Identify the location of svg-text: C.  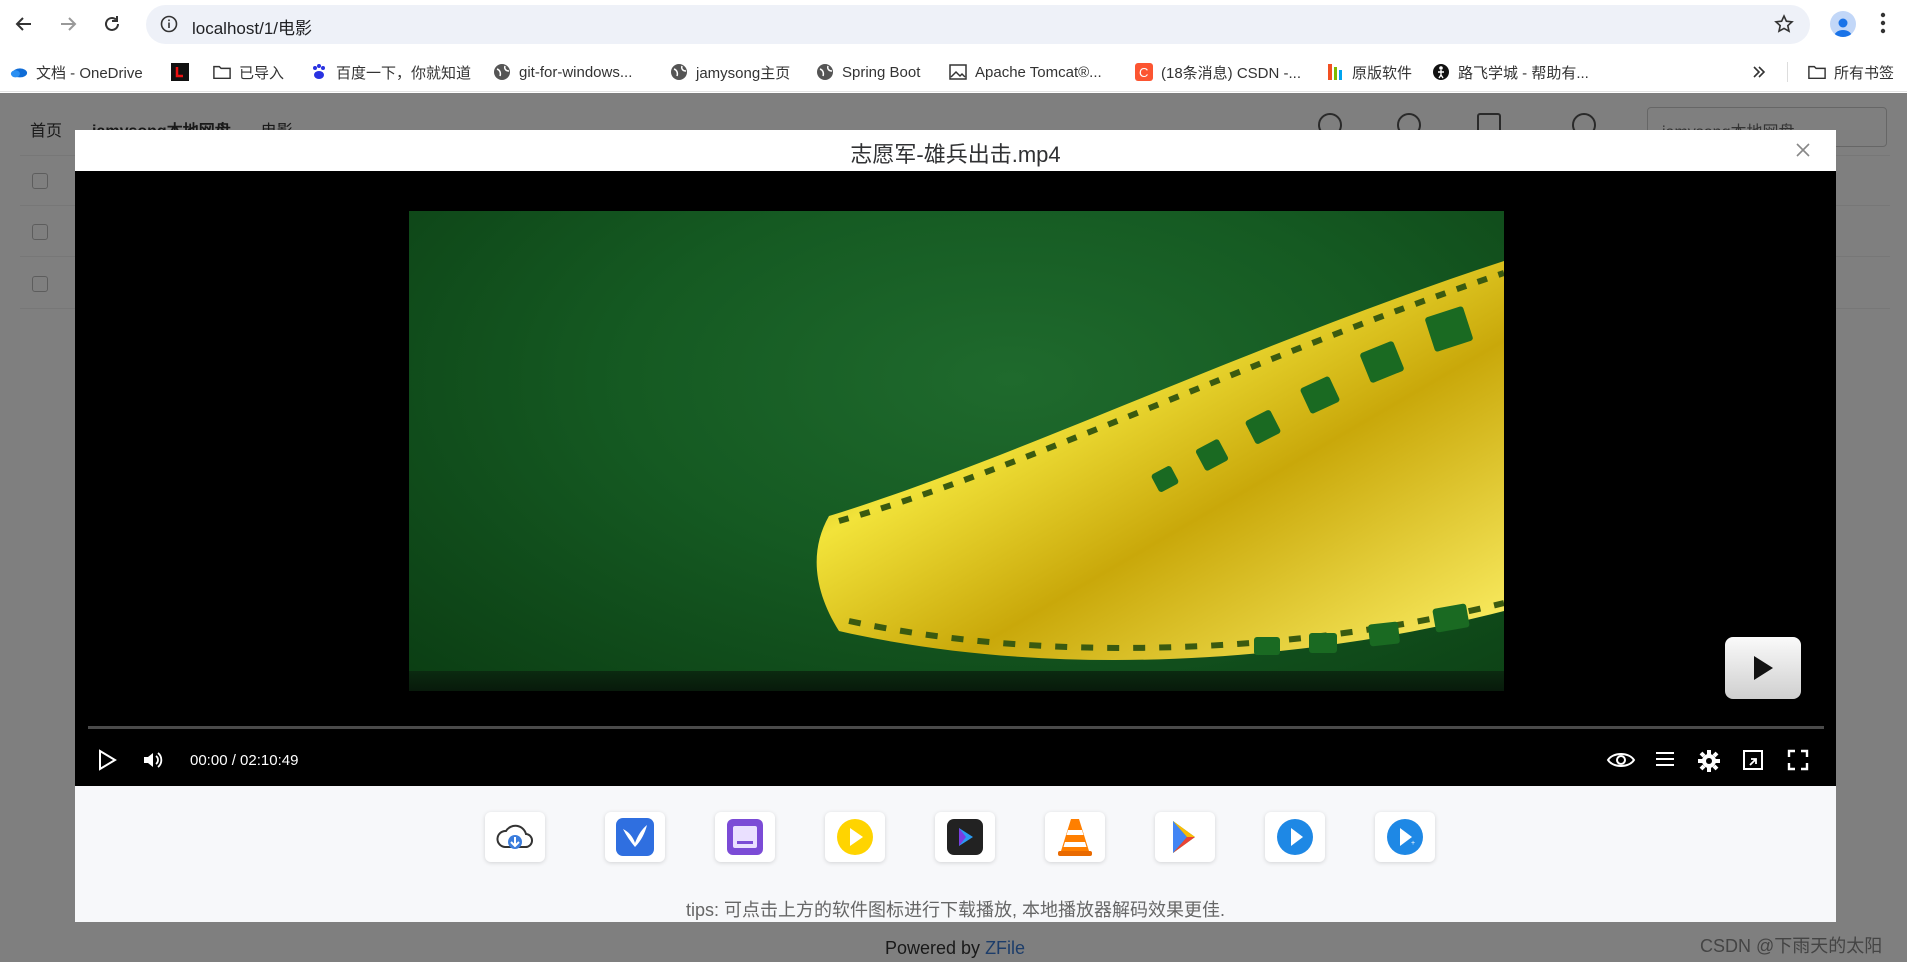
(1143, 72).